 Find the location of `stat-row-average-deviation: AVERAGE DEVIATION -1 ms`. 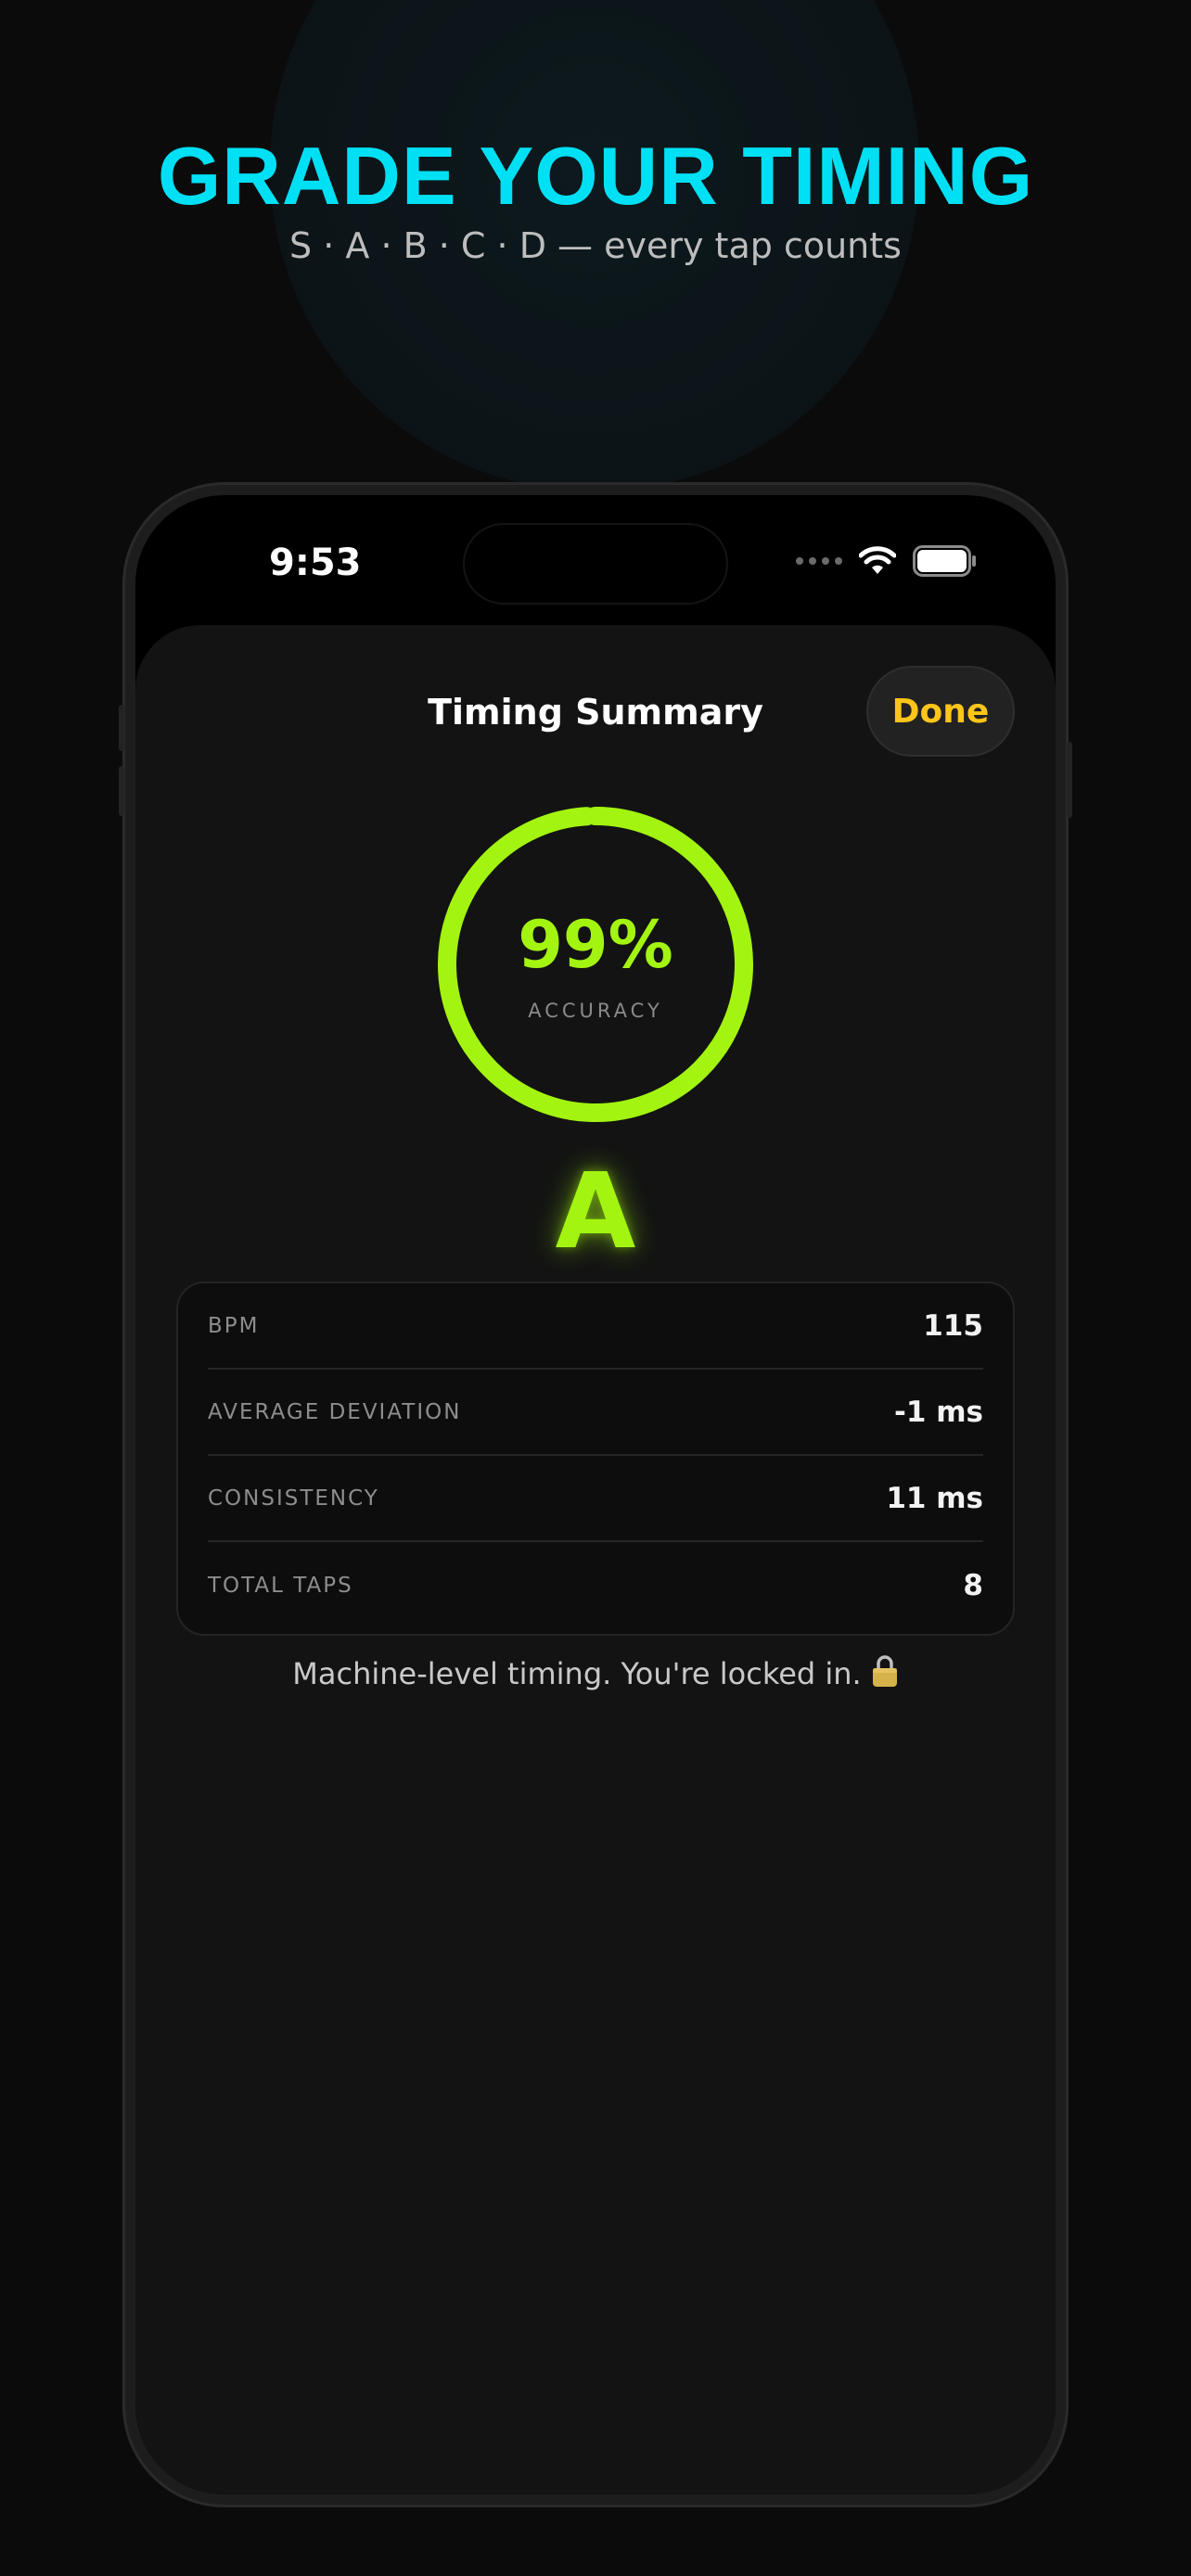

stat-row-average-deviation: AVERAGE DEVIATION -1 ms is located at coordinates (595, 1413).